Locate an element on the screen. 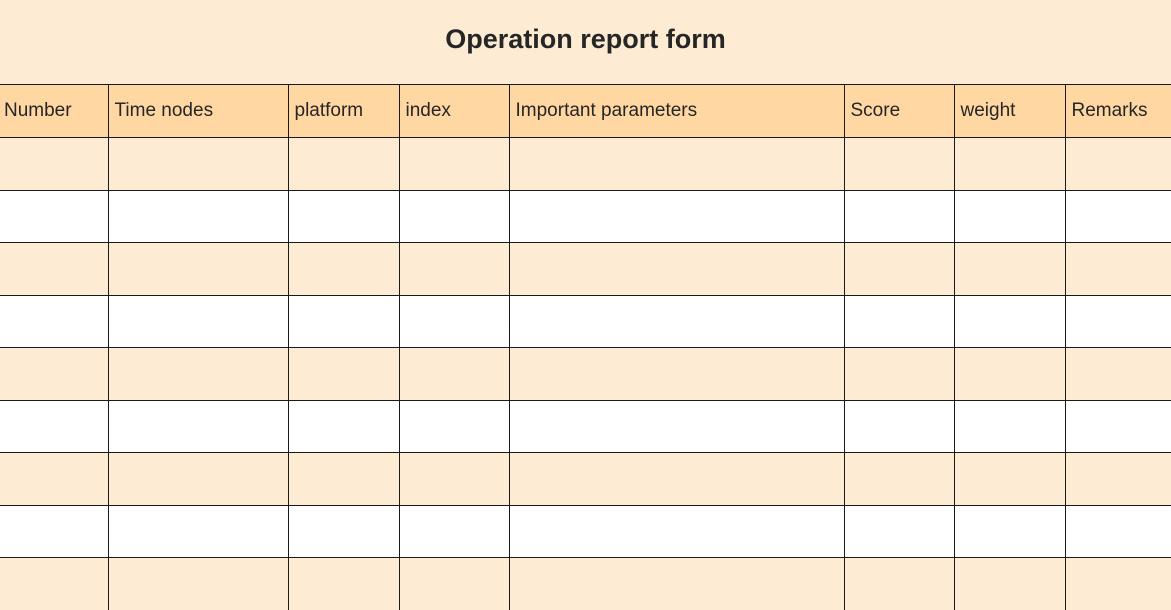  title-bar: Operation report form is located at coordinates (585, 42).